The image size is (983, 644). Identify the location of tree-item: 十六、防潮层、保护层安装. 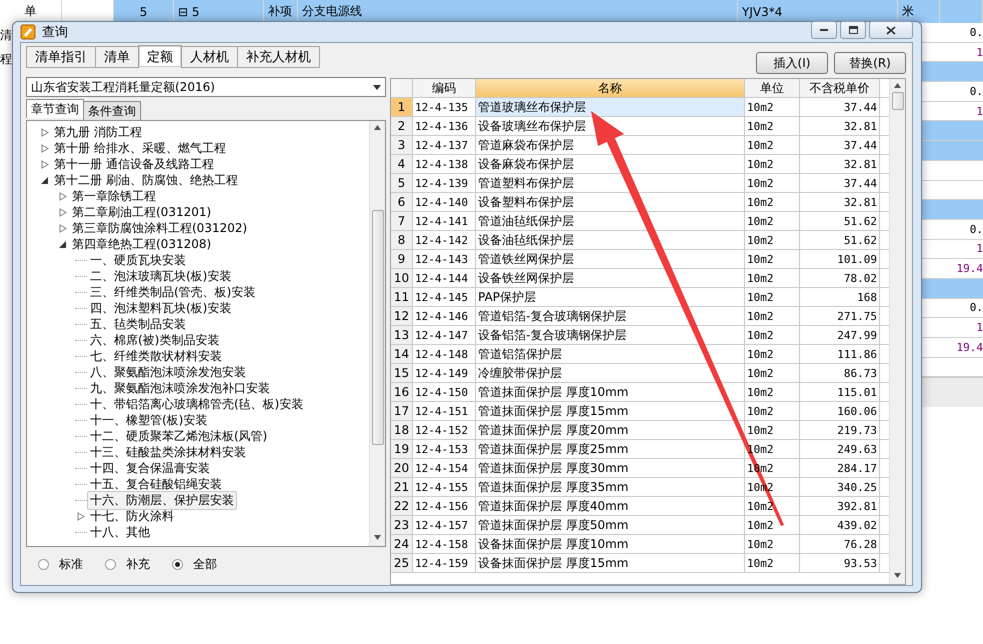
(162, 500).